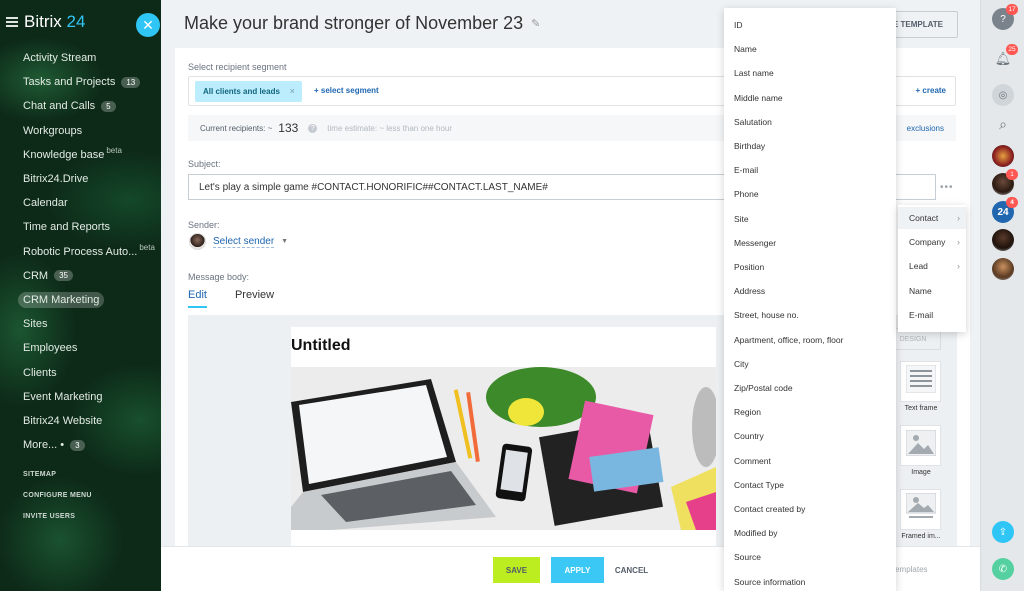  Describe the element at coordinates (36, 275) in the screenshot. I see `sidebar-item-label: CRM` at that location.